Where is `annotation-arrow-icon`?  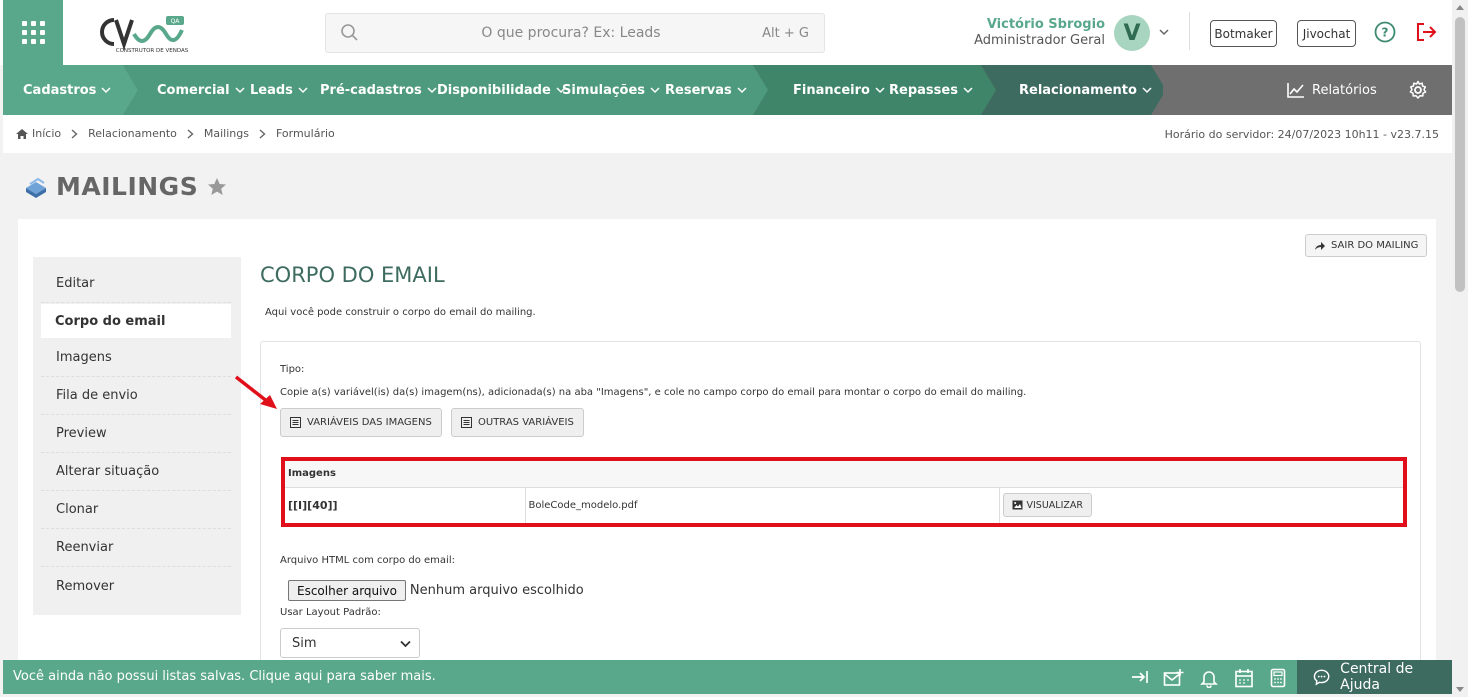 annotation-arrow-icon is located at coordinates (255, 392).